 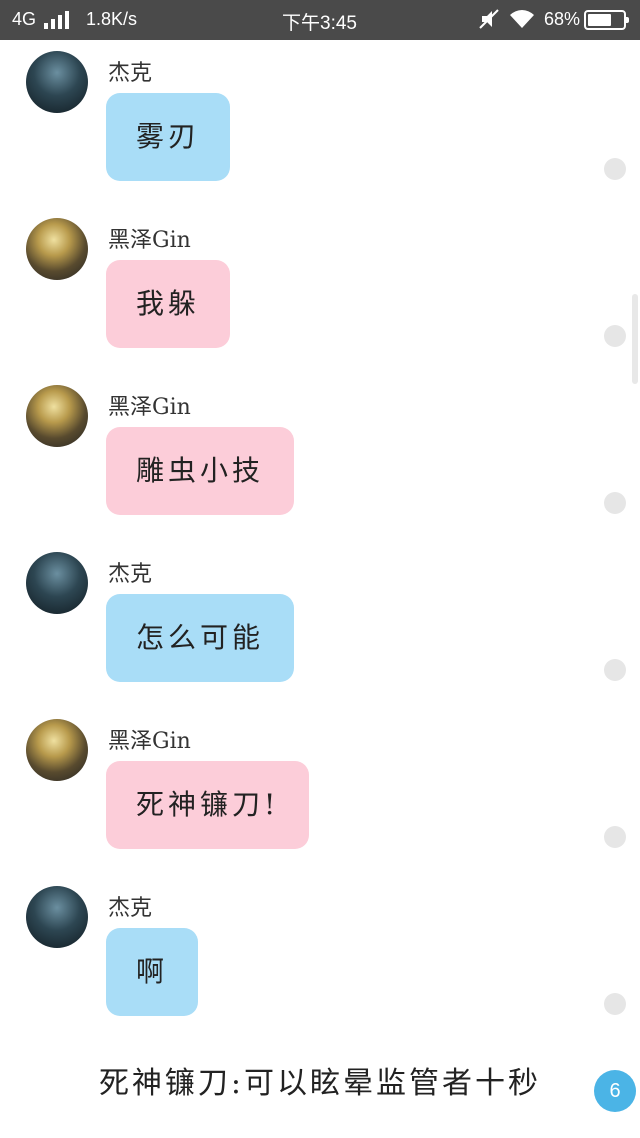 What do you see at coordinates (320, 622) in the screenshot?
I see `chat-message: 杰克 怎么可能` at bounding box center [320, 622].